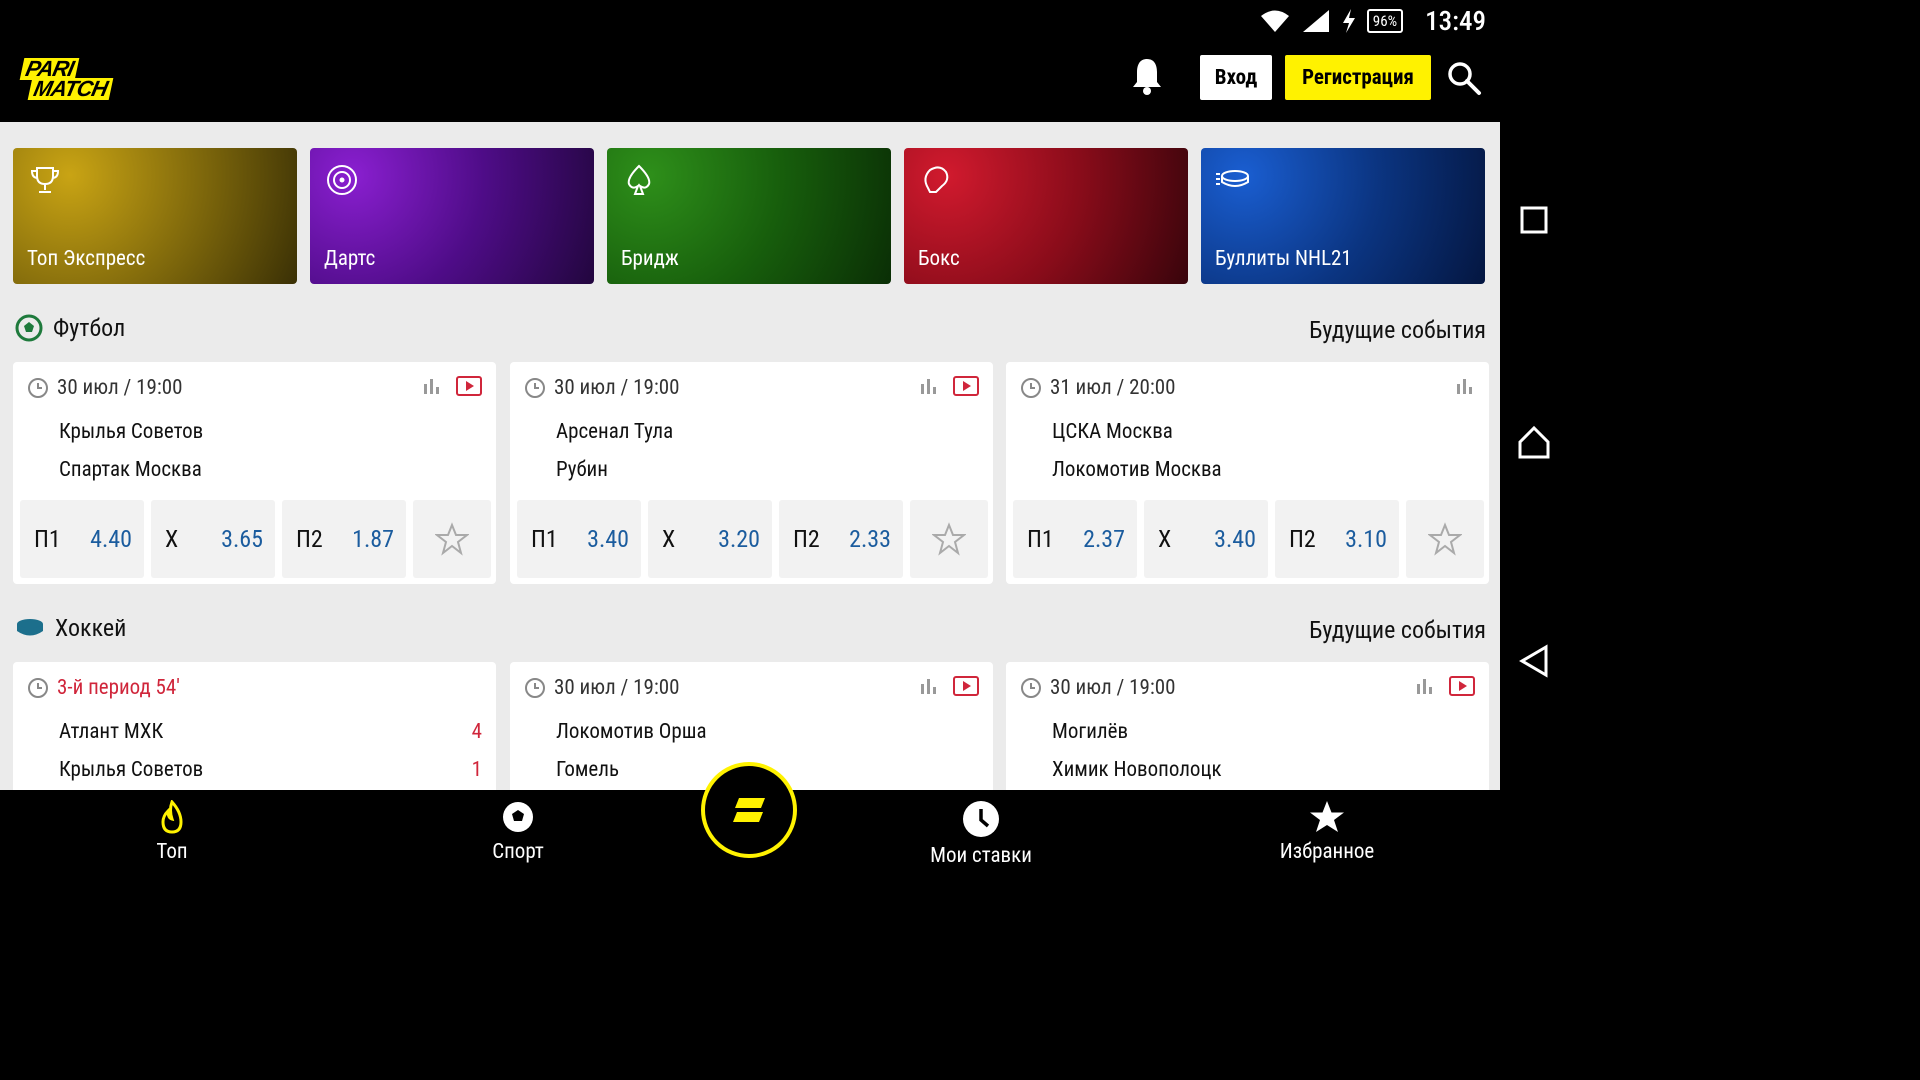 This screenshot has width=1920, height=1080. What do you see at coordinates (1327, 852) in the screenshot?
I see `nav-label: Избранное` at bounding box center [1327, 852].